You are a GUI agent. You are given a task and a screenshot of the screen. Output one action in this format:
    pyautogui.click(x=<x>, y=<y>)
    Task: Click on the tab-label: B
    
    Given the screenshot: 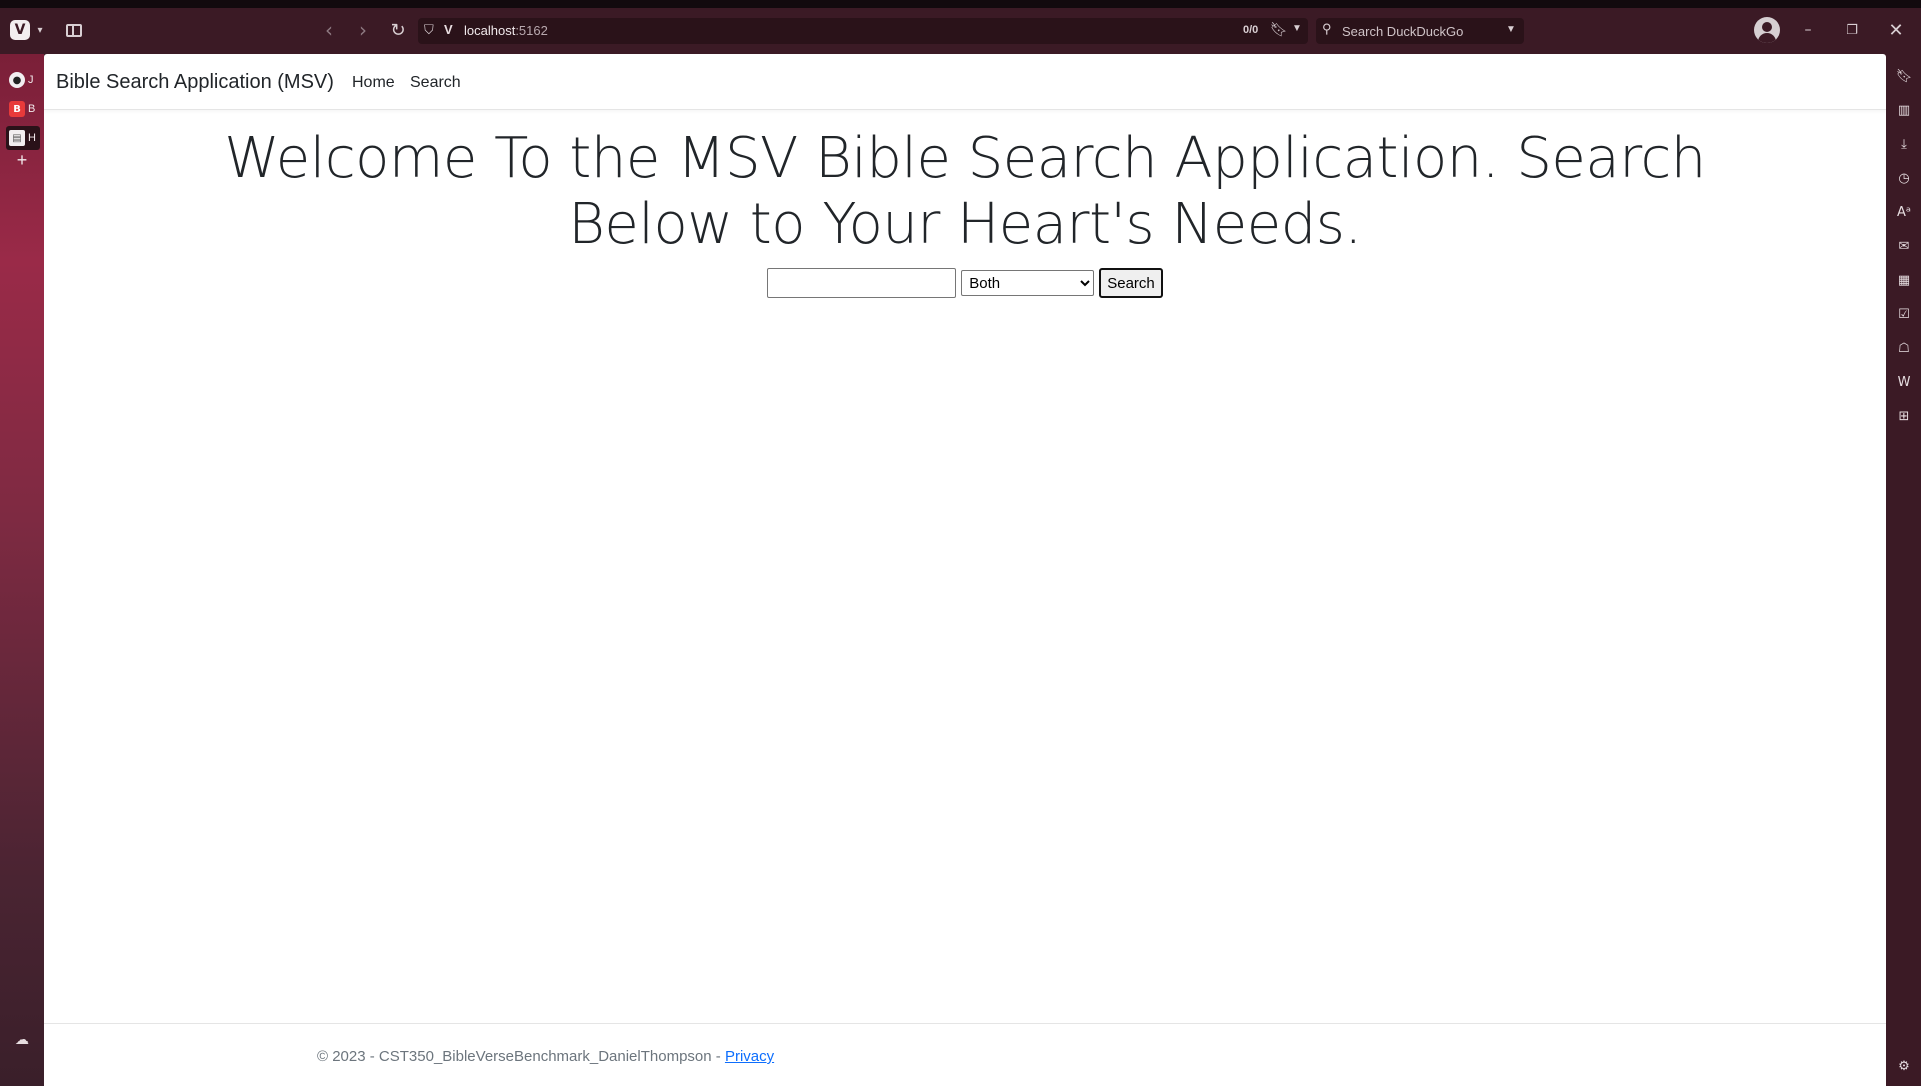 What is the action you would take?
    pyautogui.click(x=32, y=109)
    